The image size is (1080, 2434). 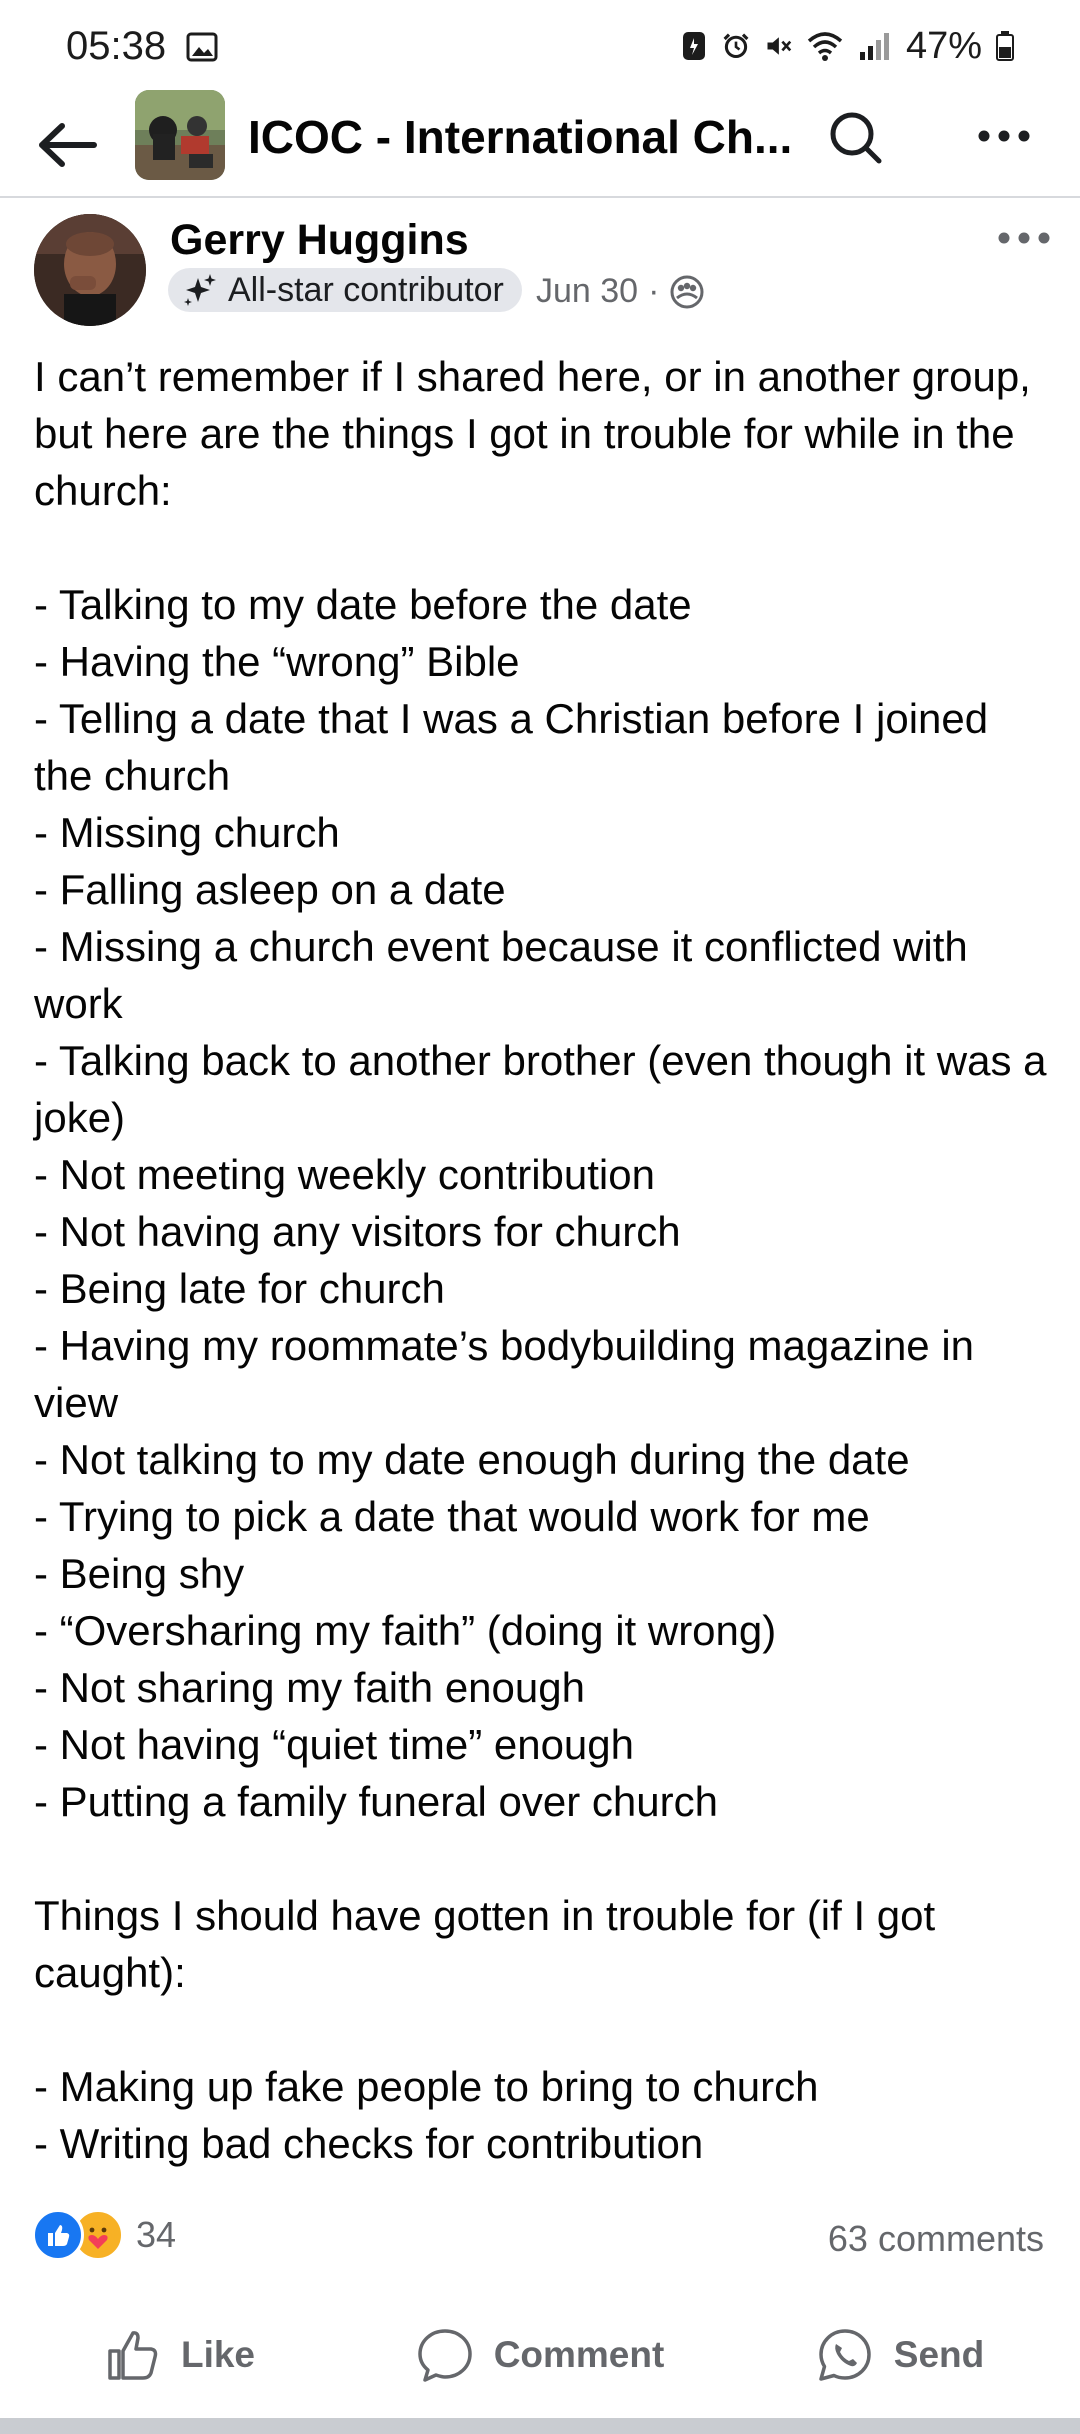 What do you see at coordinates (116, 46) in the screenshot?
I see `clock: 05:38` at bounding box center [116, 46].